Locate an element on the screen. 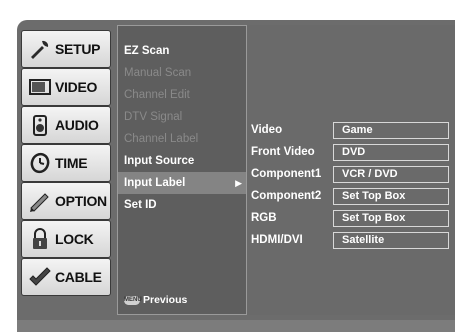 The width and height of the screenshot is (455, 334). previous-hint: MENU Previous is located at coordinates (155, 300).